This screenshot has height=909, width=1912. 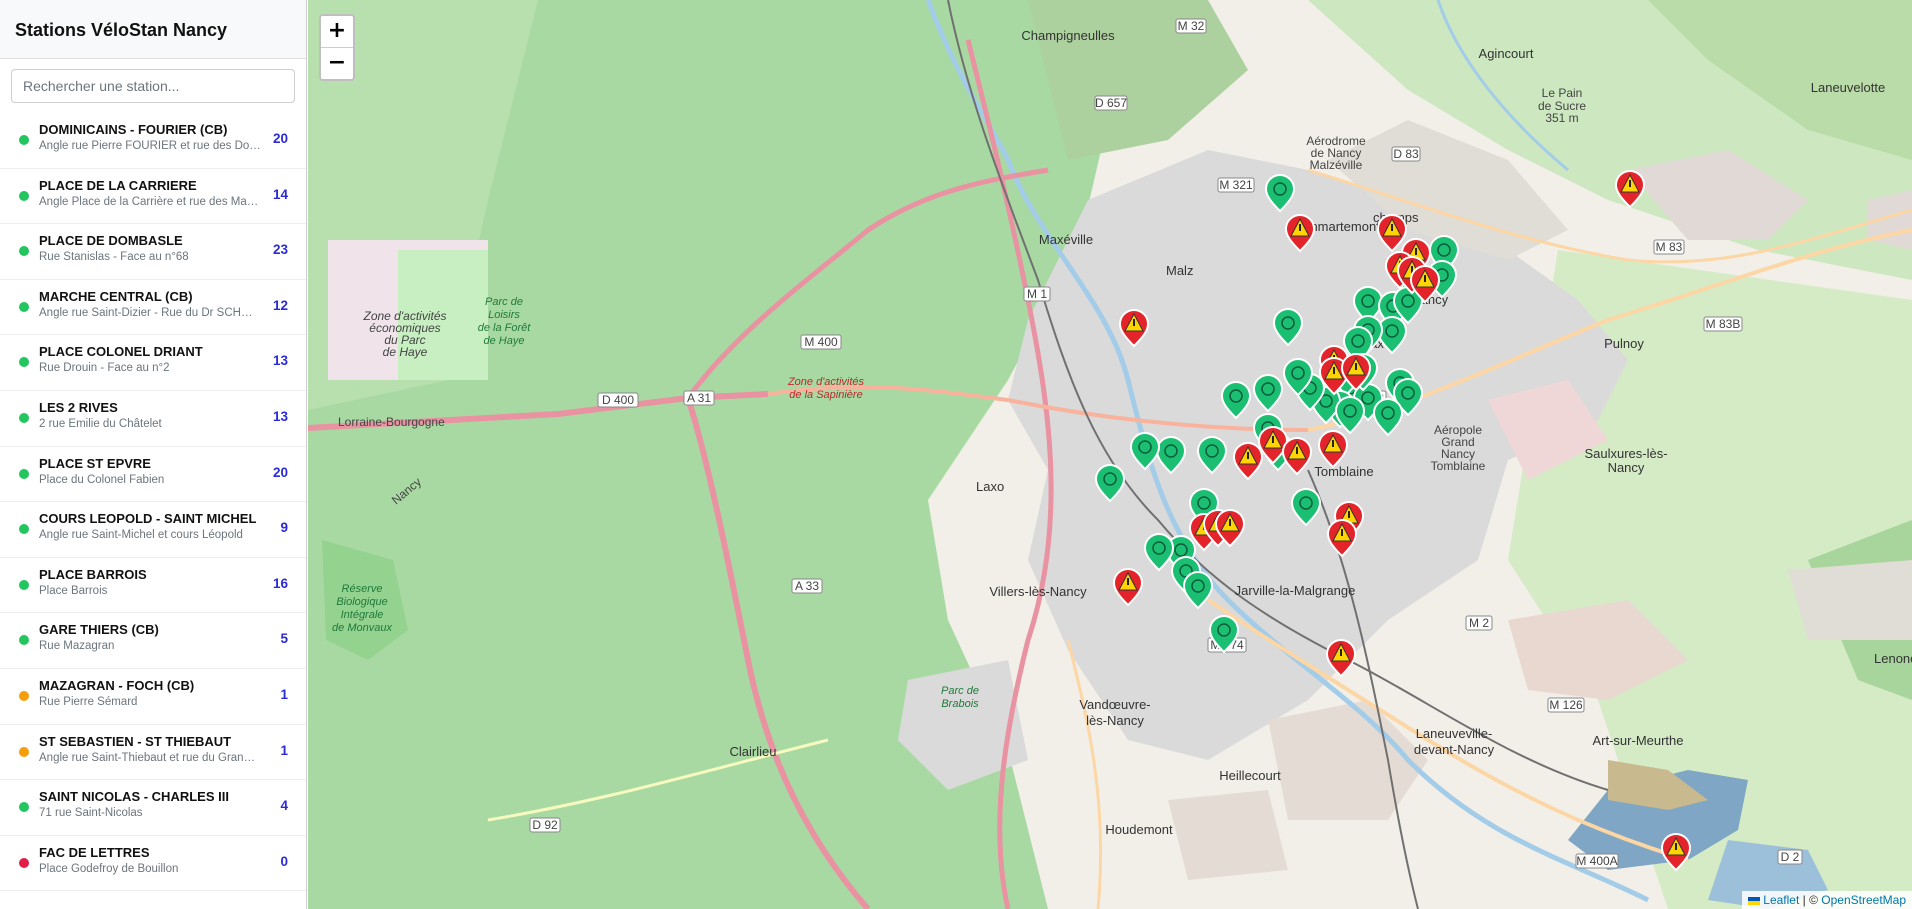 I want to click on station-address: Rue Drouin - Face au n°2, so click(x=104, y=368).